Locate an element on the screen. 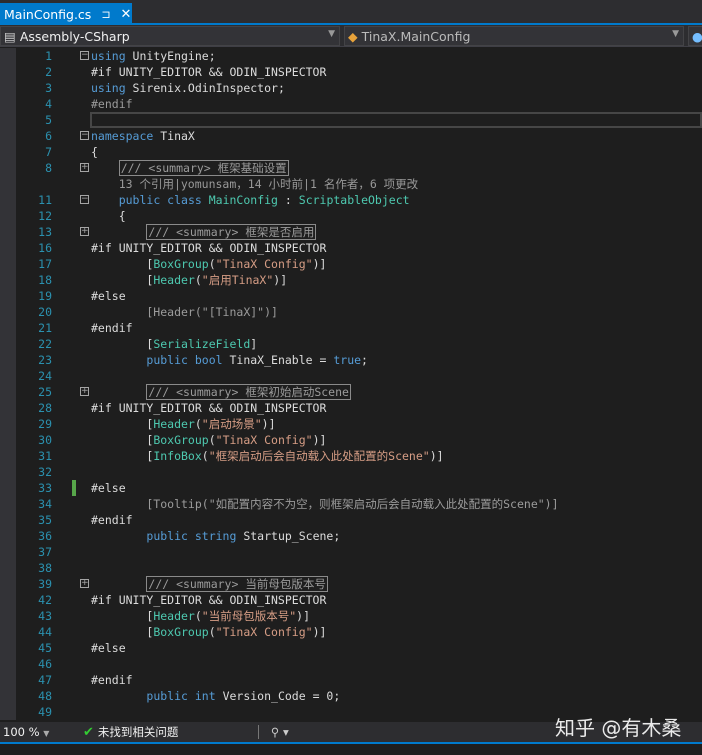  code-line: 25 + /// <summary> 框架初始启动Scene is located at coordinates (351, 392).